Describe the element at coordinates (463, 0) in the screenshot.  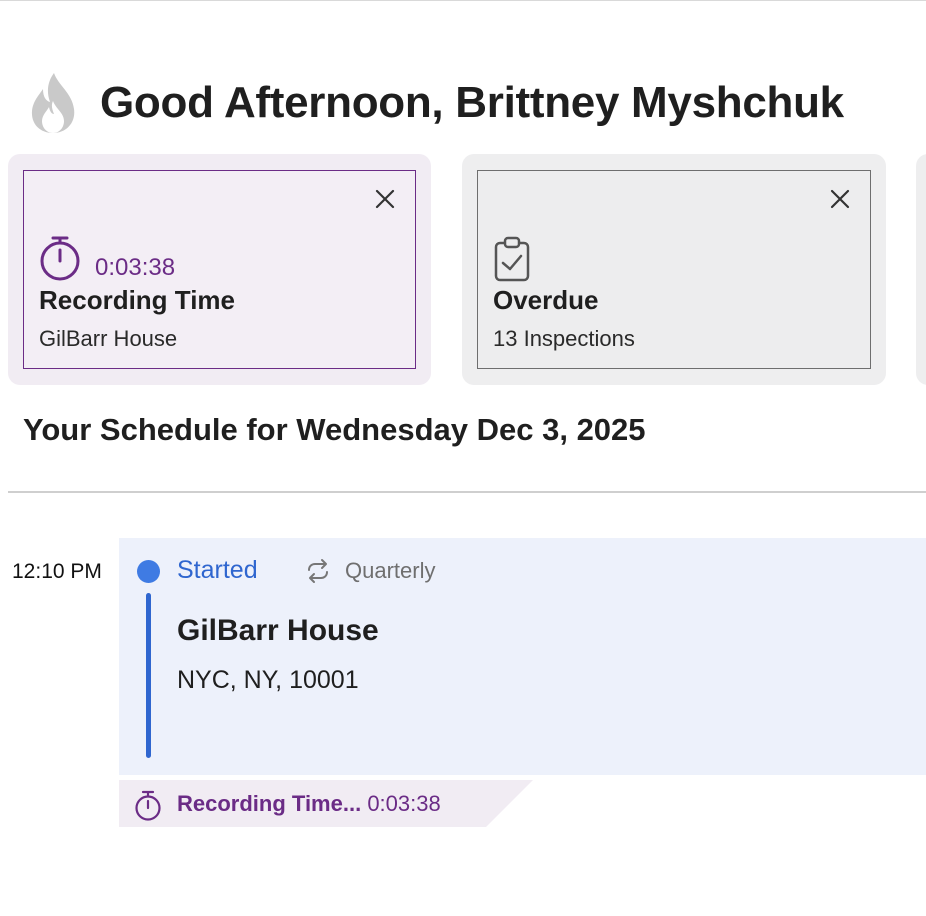
I see `top-divider` at that location.